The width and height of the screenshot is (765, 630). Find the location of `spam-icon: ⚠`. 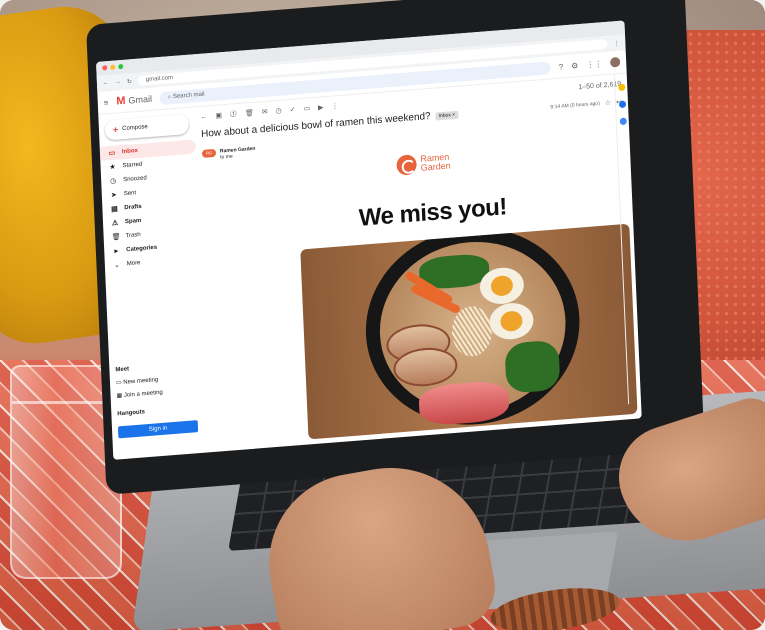

spam-icon: ⚠ is located at coordinates (115, 223).